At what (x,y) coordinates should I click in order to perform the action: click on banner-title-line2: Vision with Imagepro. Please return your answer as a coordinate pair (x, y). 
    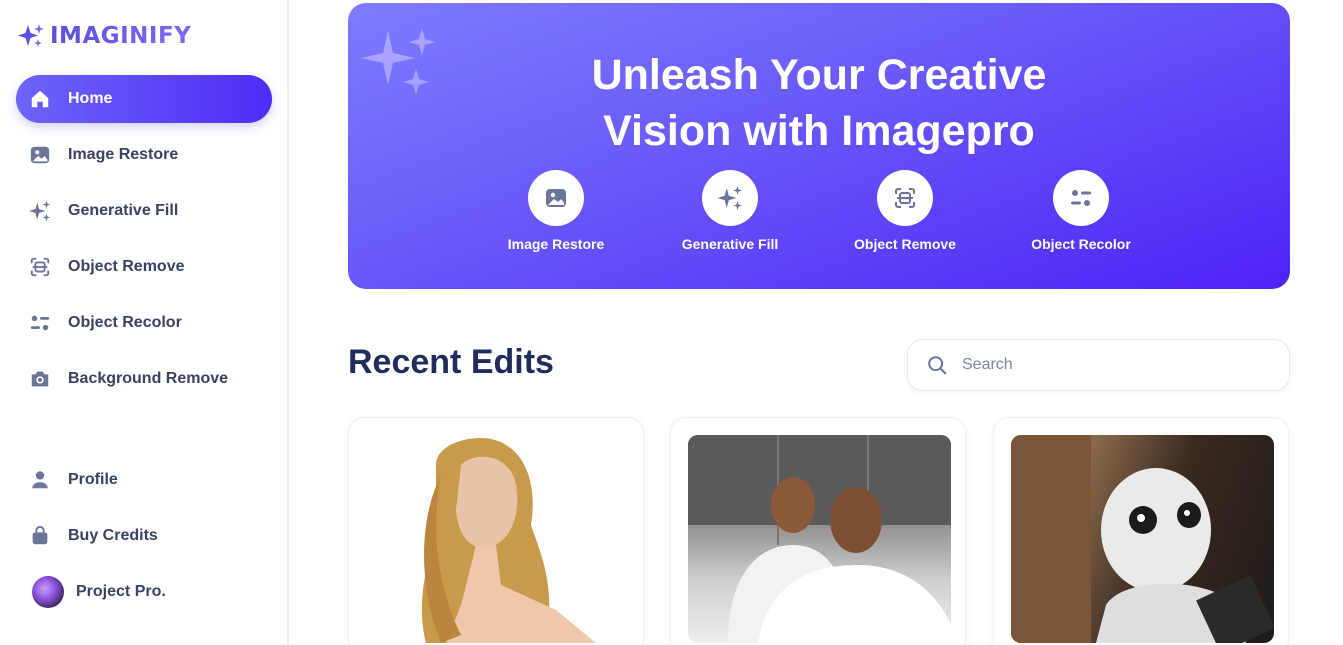
    Looking at the image, I should click on (819, 131).